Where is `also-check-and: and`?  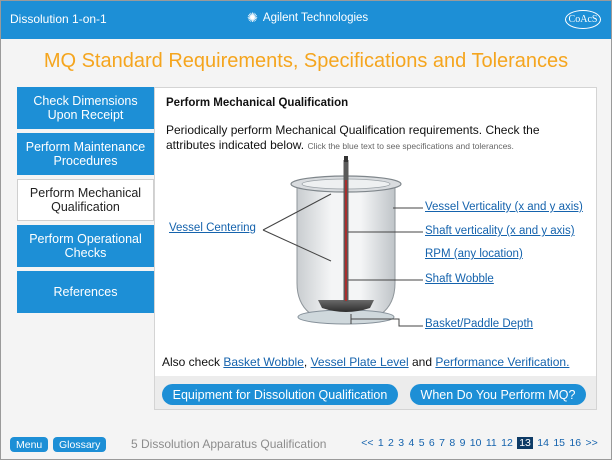
also-check-and: and is located at coordinates (421, 362).